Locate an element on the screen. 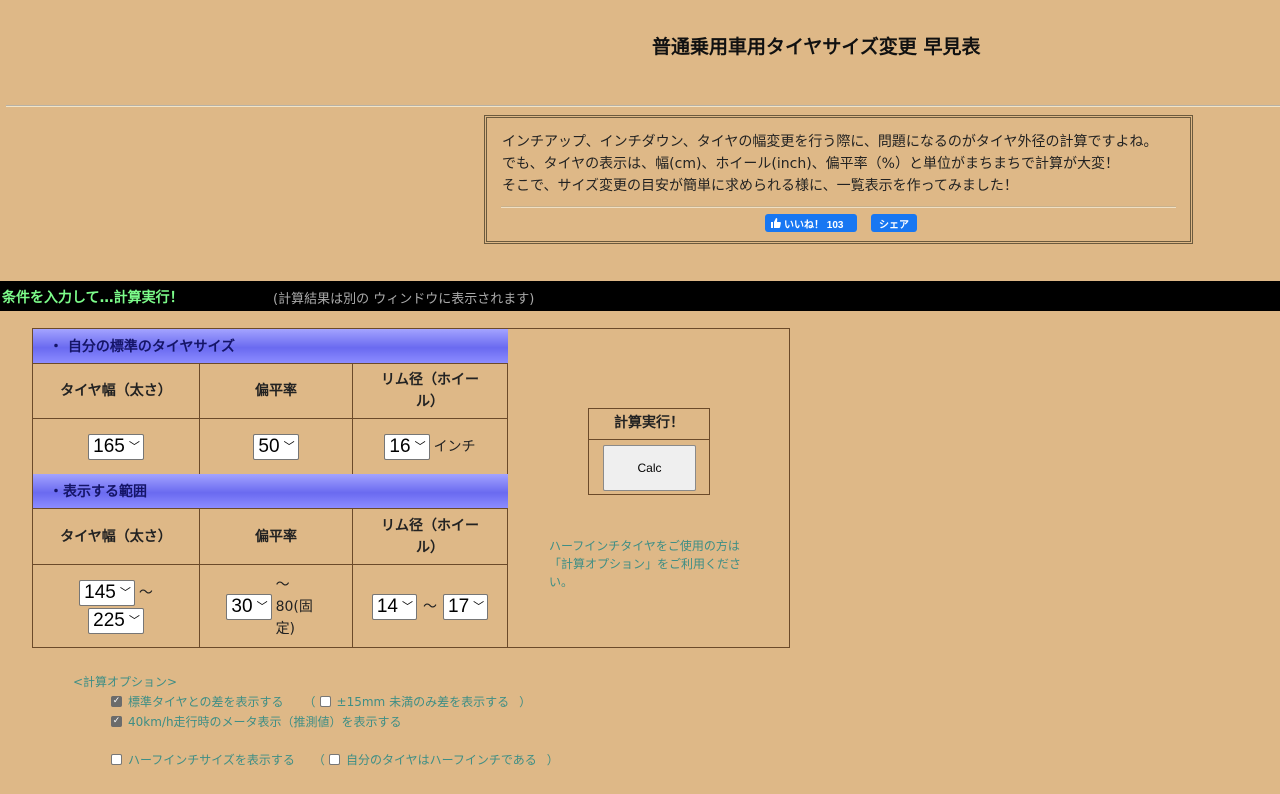 This screenshot has width=1280, height=794. display-range-header: ・表示する範囲 is located at coordinates (270, 491).